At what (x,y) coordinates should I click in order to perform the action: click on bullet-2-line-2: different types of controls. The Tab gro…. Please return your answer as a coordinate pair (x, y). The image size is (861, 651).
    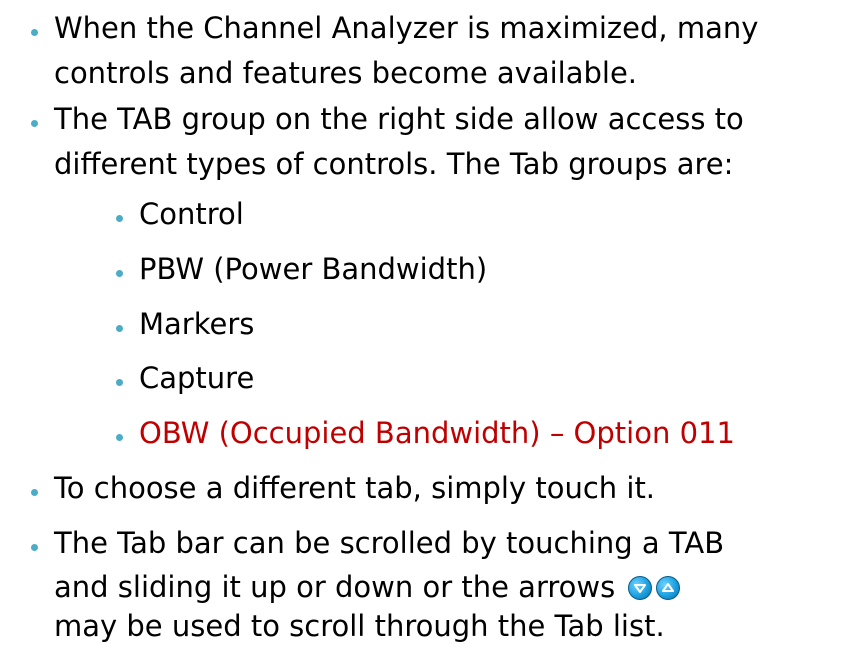
    Looking at the image, I should click on (394, 164).